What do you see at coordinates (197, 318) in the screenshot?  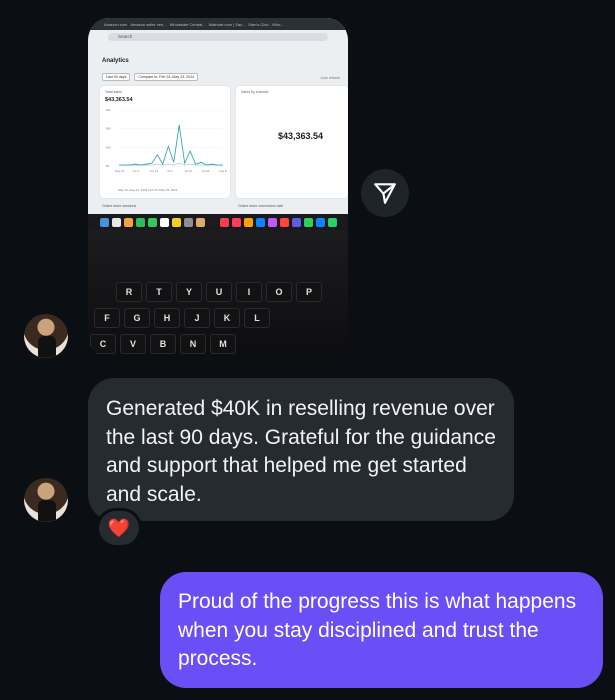 I see `keyboard-key: J` at bounding box center [197, 318].